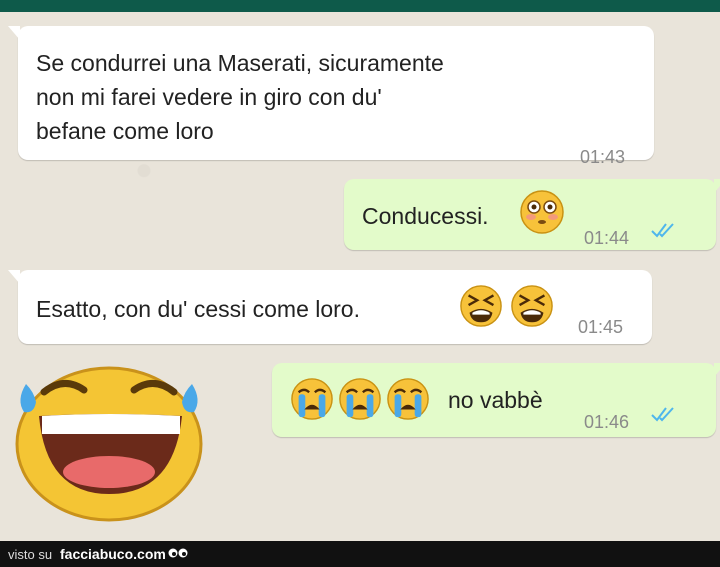 The image size is (720, 567). Describe the element at coordinates (178, 553) in the screenshot. I see `eyes-logo-icon` at that location.